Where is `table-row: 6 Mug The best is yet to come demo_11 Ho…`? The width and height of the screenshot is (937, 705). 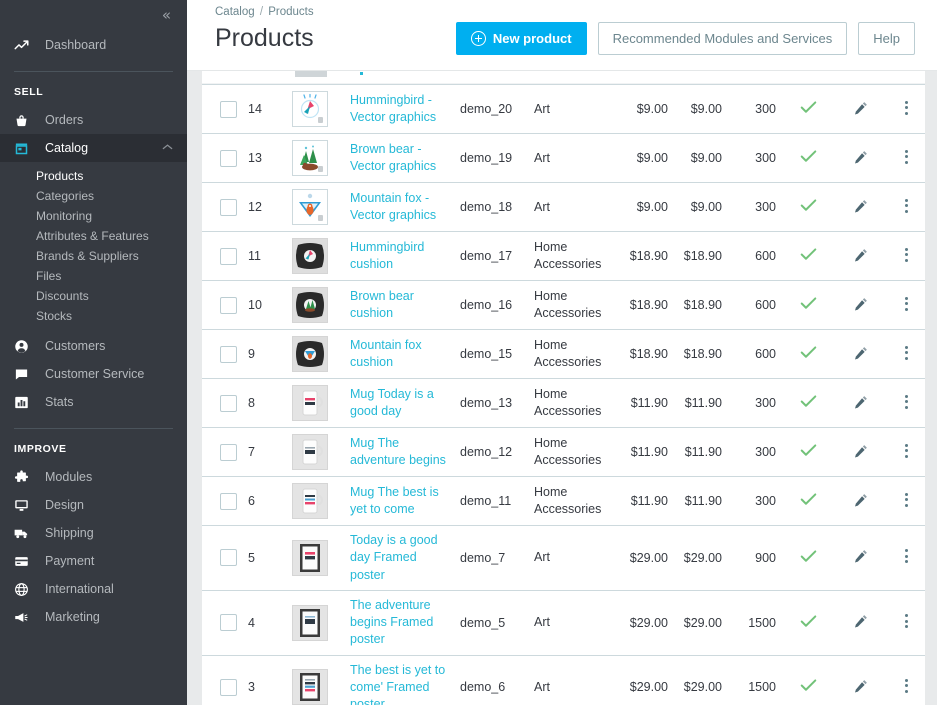 table-row: 6 Mug The best is yet to come demo_11 Ho… is located at coordinates (563, 501).